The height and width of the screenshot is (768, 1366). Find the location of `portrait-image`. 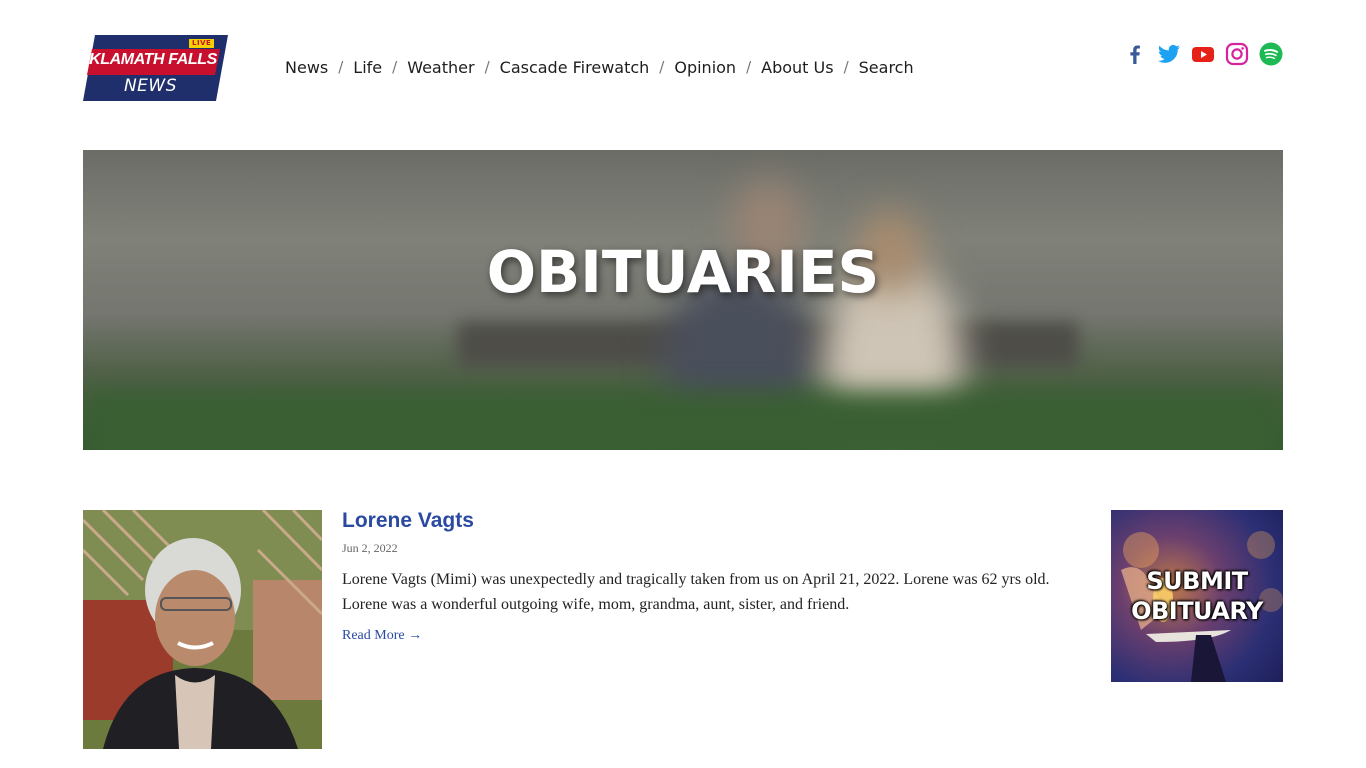

portrait-image is located at coordinates (202, 629).